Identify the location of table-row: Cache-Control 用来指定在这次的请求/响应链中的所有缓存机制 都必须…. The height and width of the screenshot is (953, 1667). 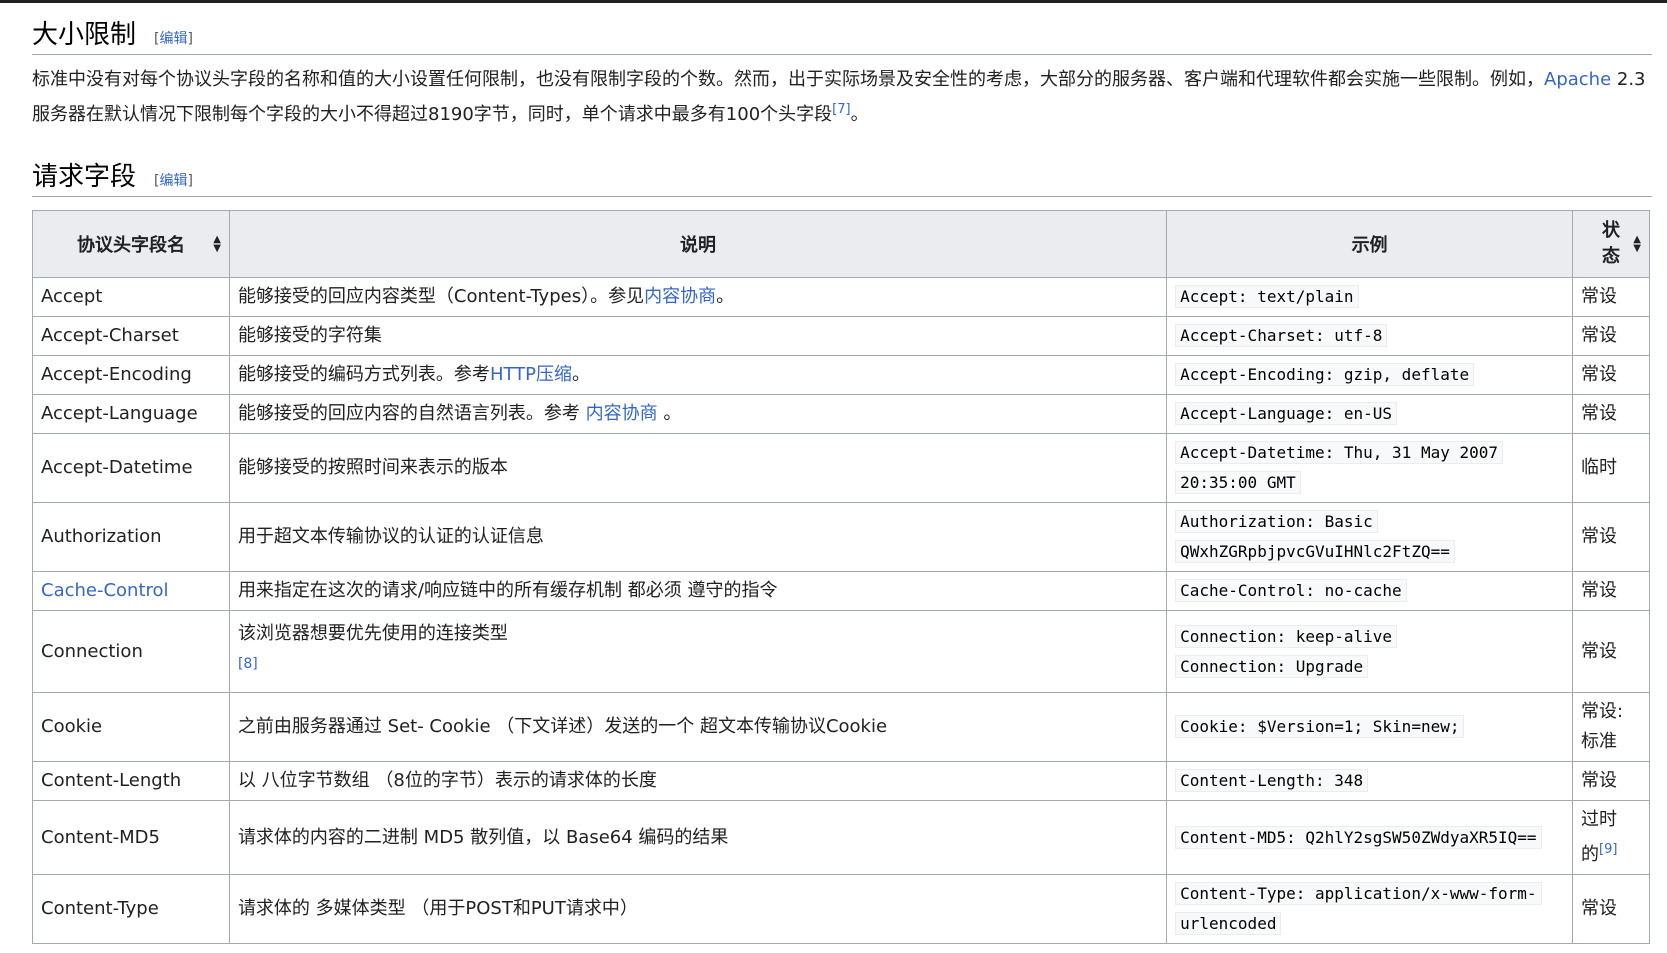
(841, 591).